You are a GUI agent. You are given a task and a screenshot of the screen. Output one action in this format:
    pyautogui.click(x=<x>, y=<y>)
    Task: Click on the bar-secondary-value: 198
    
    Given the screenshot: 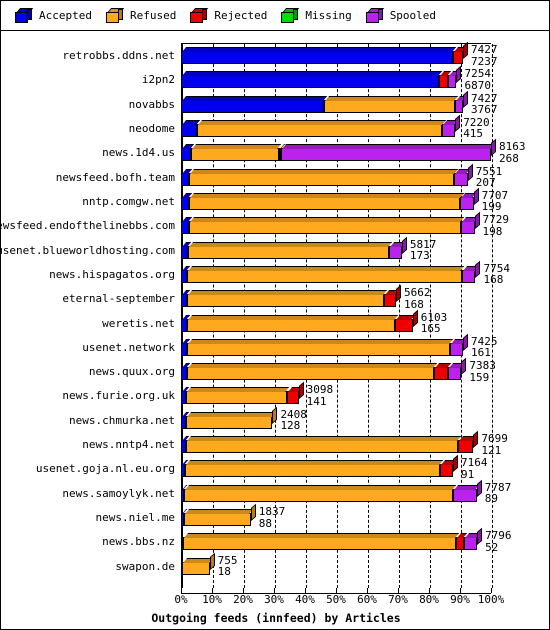 What is the action you would take?
    pyautogui.click(x=492, y=231)
    